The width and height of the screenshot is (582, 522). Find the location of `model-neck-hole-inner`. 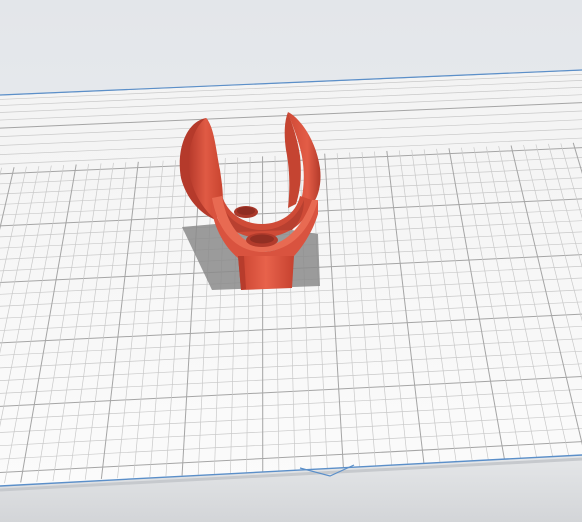

model-neck-hole-inner is located at coordinates (262, 239).